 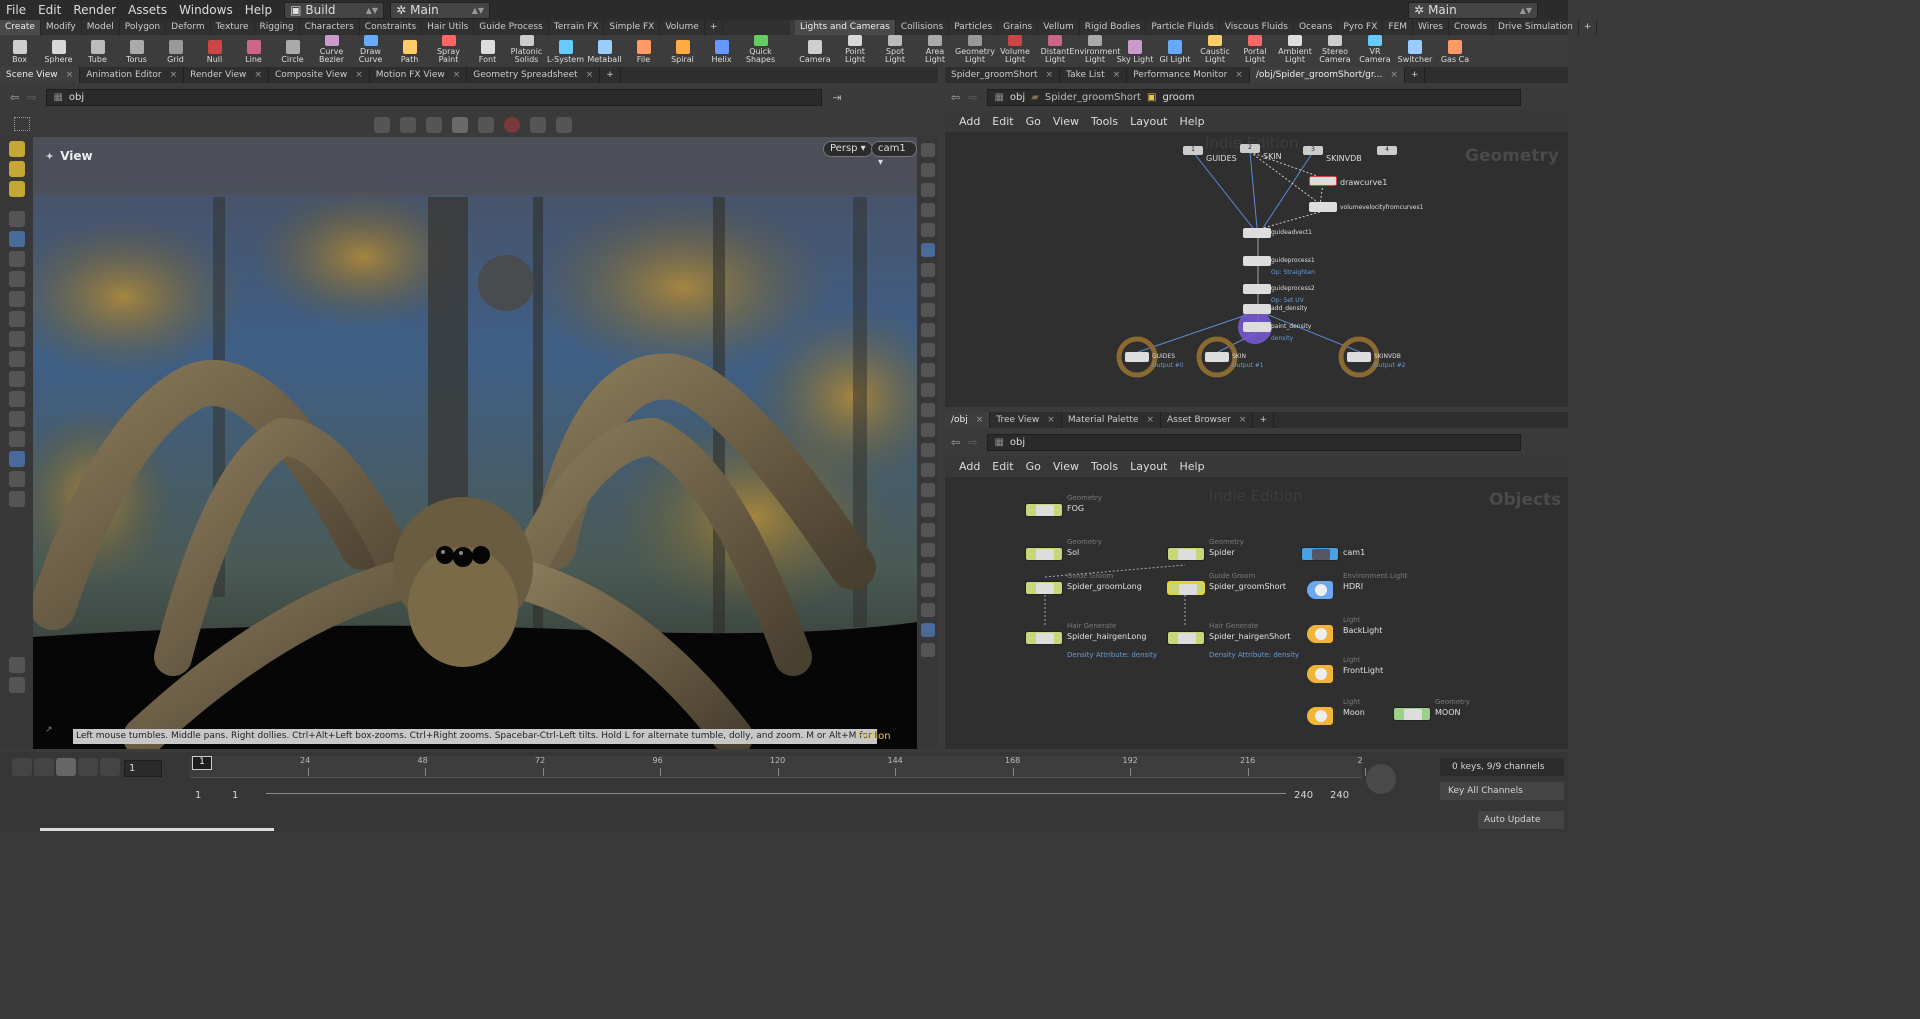 I want to click on playback-end: 240, so click(x=1303, y=795).